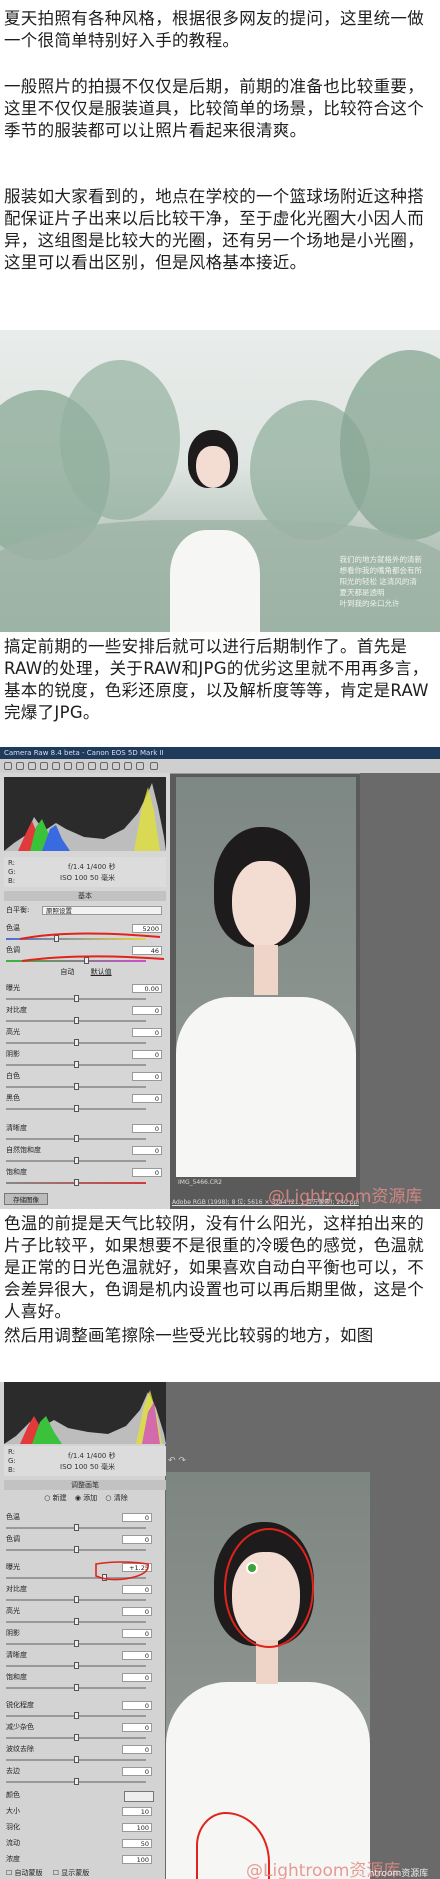 Image resolution: width=440 pixels, height=1879 pixels. What do you see at coordinates (85, 896) in the screenshot?
I see `panel-tabs: 基本` at bounding box center [85, 896].